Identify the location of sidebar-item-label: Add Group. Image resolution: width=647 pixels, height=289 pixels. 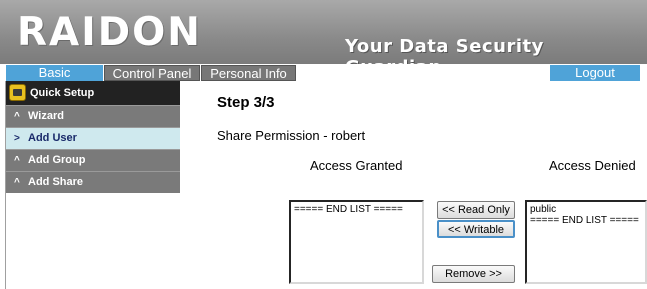
(57, 160).